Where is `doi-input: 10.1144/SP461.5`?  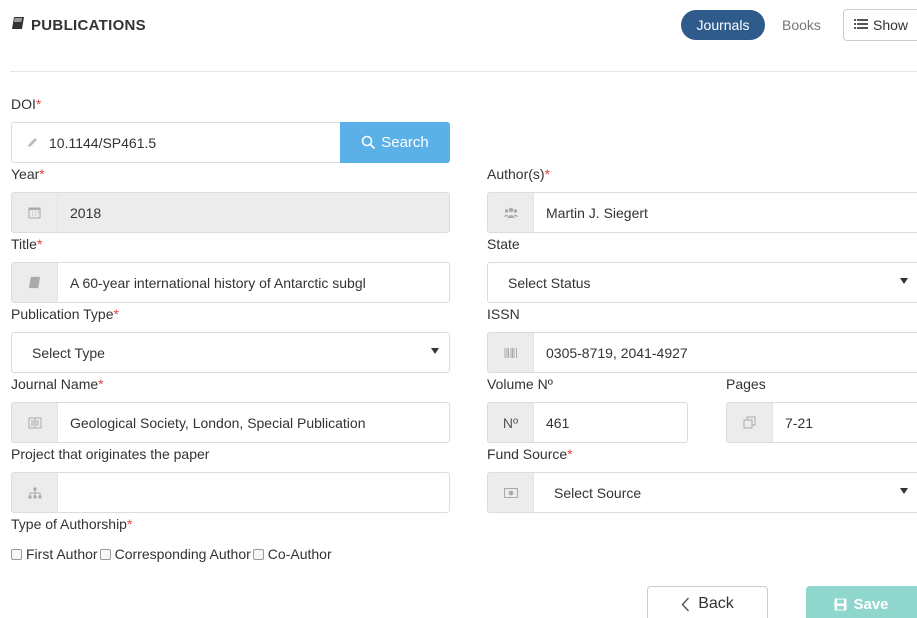
doi-input: 10.1144/SP461.5 is located at coordinates (102, 143).